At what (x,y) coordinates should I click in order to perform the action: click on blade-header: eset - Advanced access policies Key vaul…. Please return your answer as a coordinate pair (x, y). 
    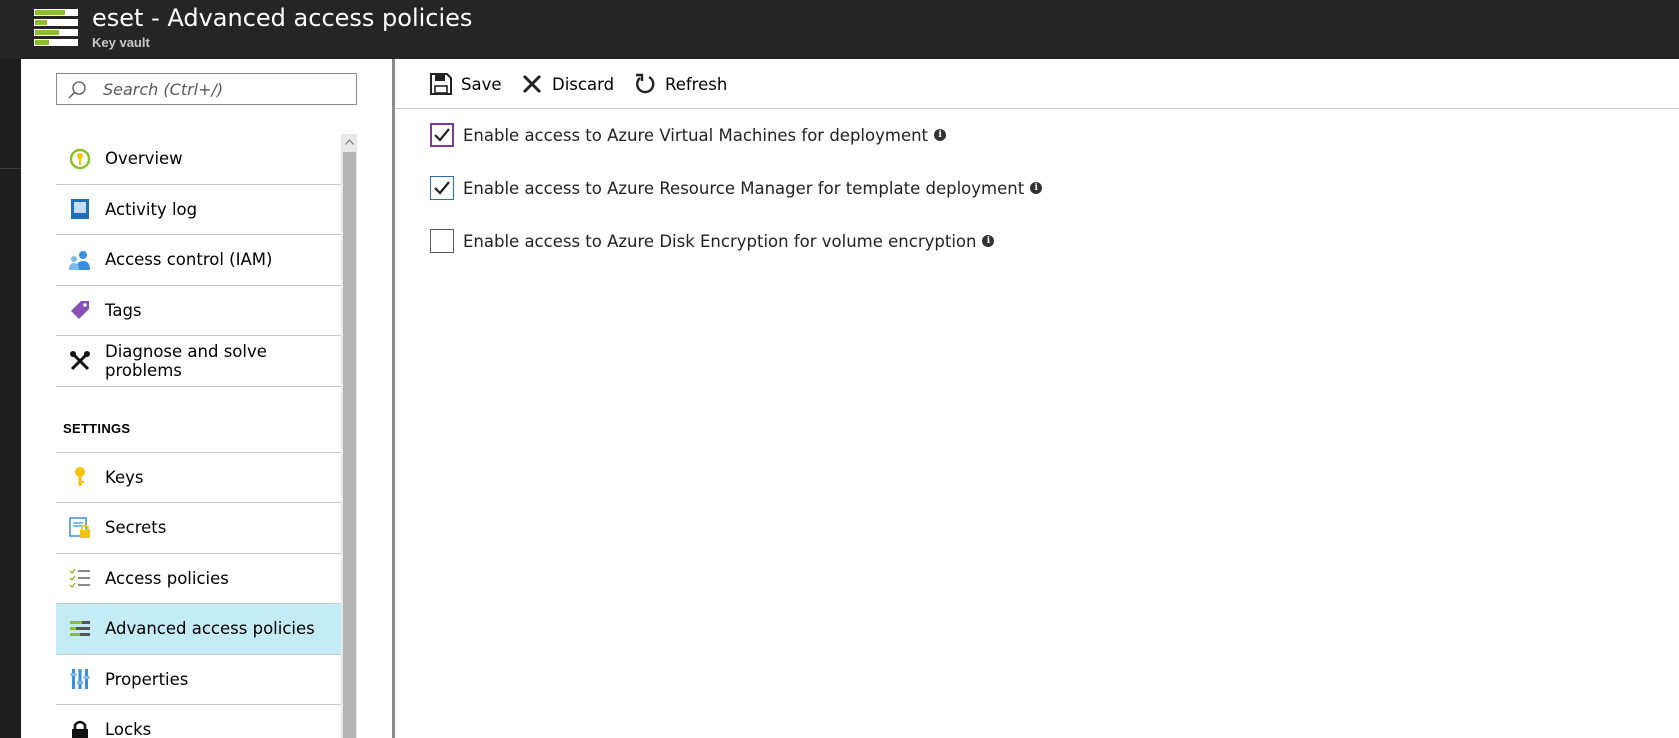
    Looking at the image, I should click on (839, 29).